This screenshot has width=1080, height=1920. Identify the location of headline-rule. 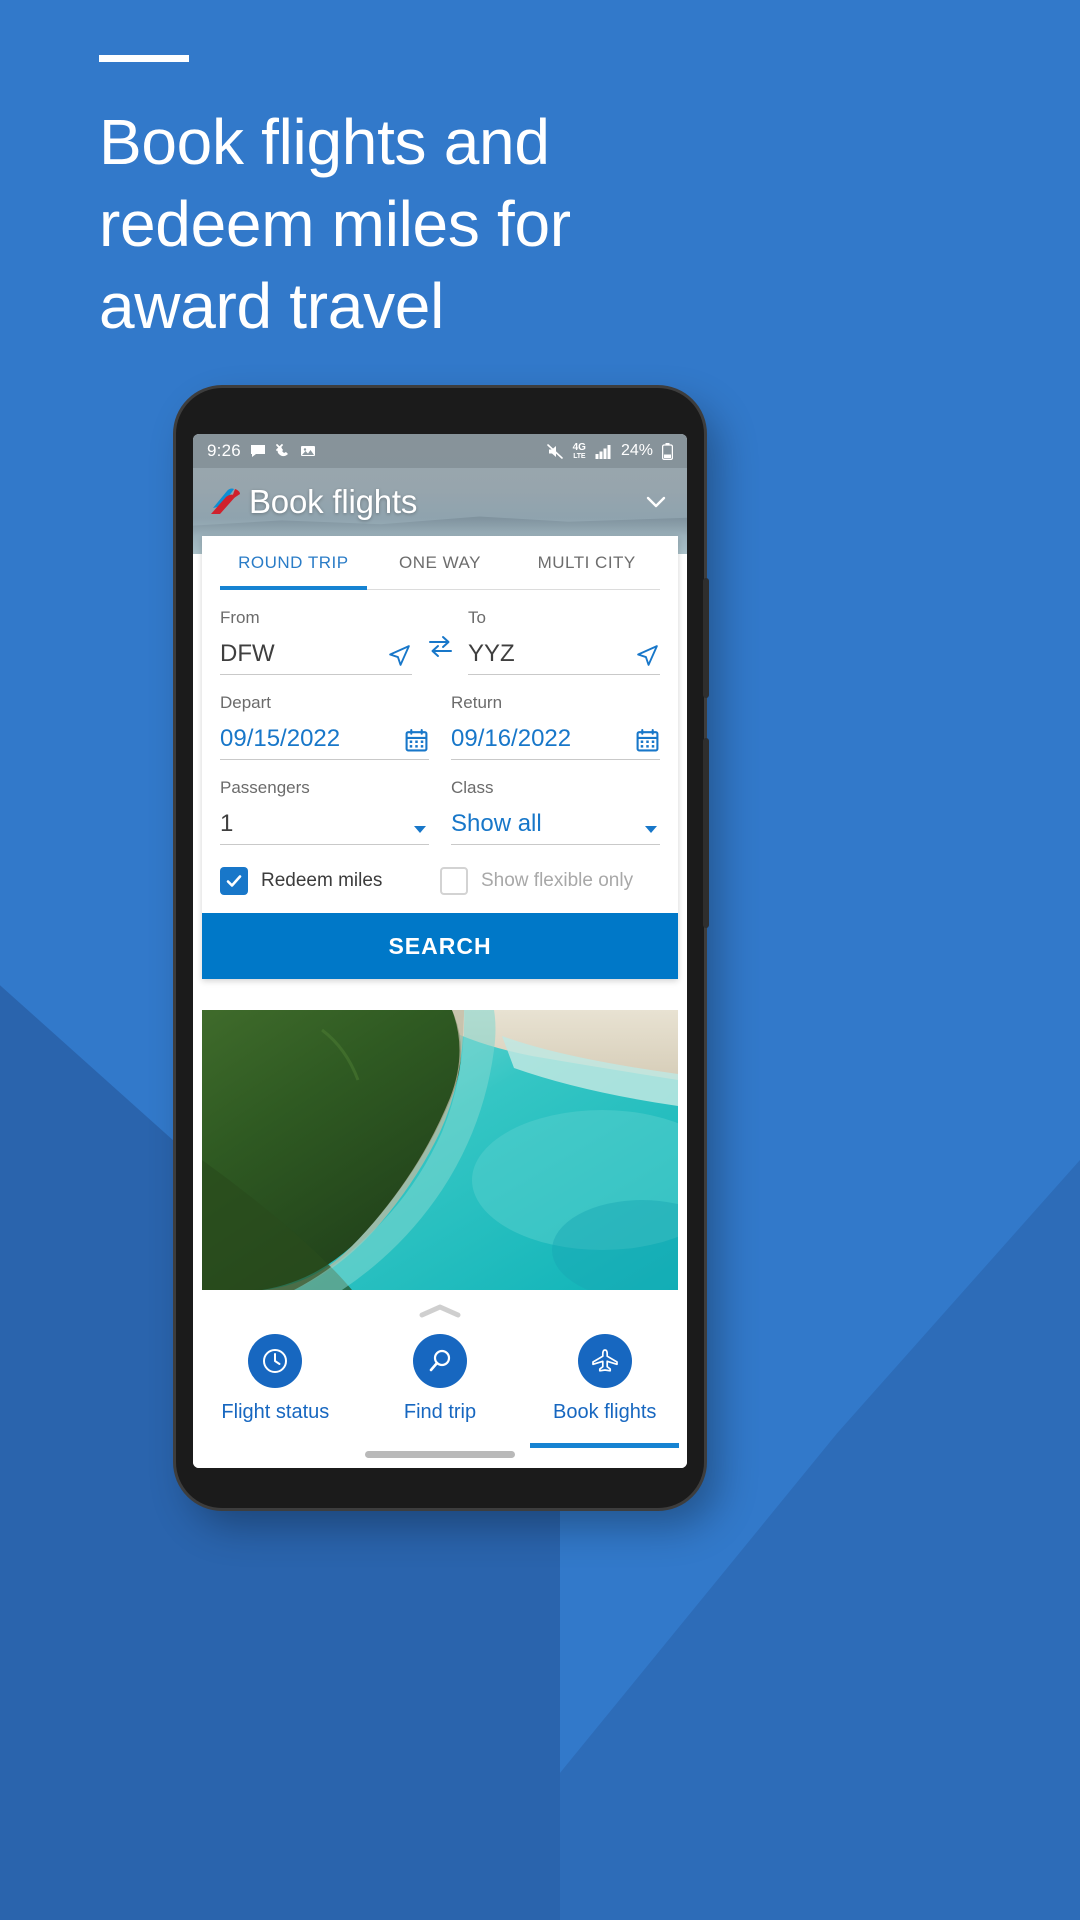
(144, 58).